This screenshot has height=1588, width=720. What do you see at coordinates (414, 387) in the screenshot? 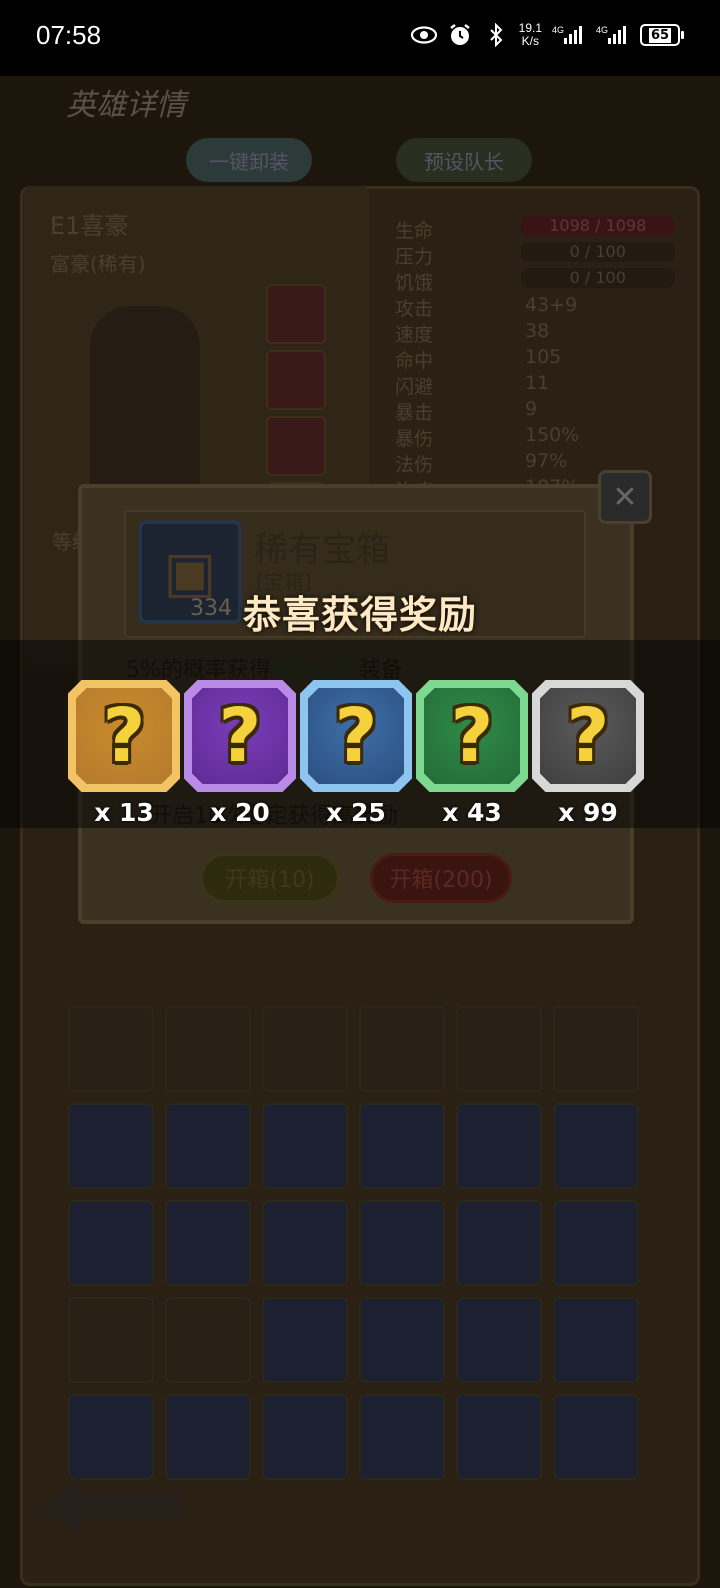
I see `stat-label: 闪避` at bounding box center [414, 387].